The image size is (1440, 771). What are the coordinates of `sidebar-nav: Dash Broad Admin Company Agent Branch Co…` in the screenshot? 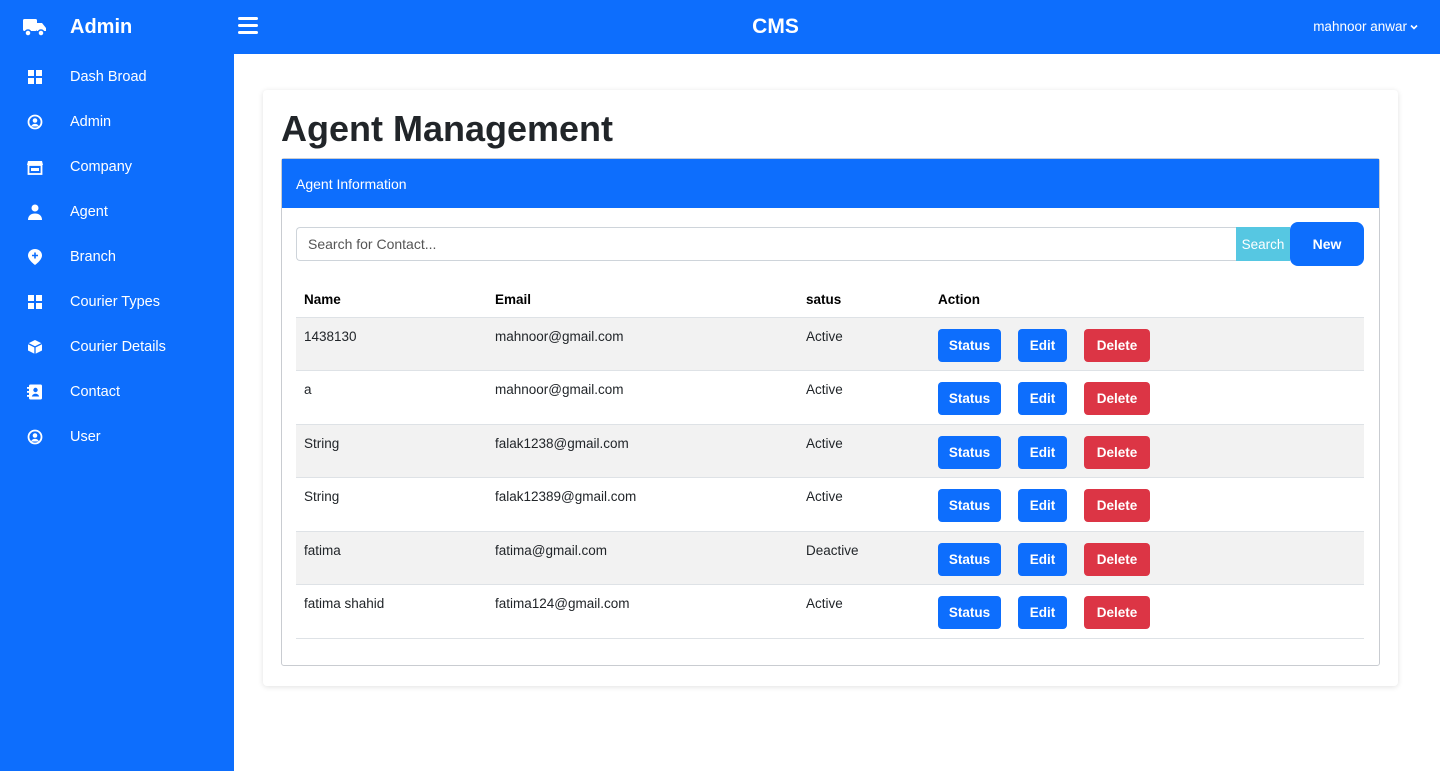 It's located at (117, 256).